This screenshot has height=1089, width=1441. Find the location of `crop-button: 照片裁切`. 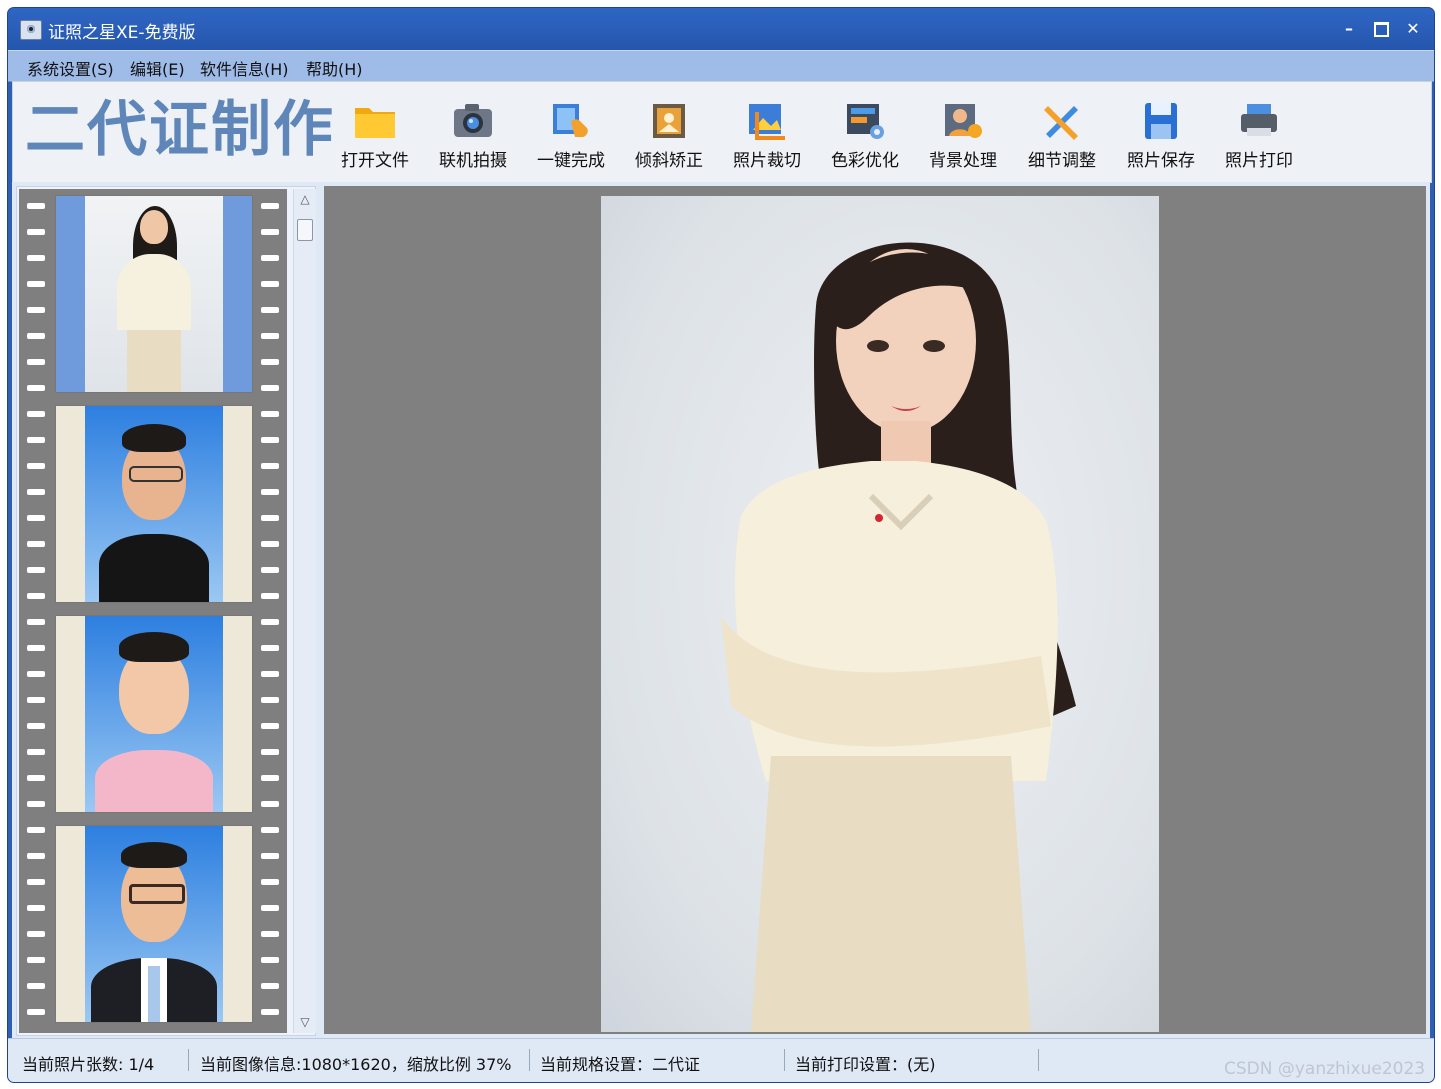

crop-button: 照片裁切 is located at coordinates (767, 136).